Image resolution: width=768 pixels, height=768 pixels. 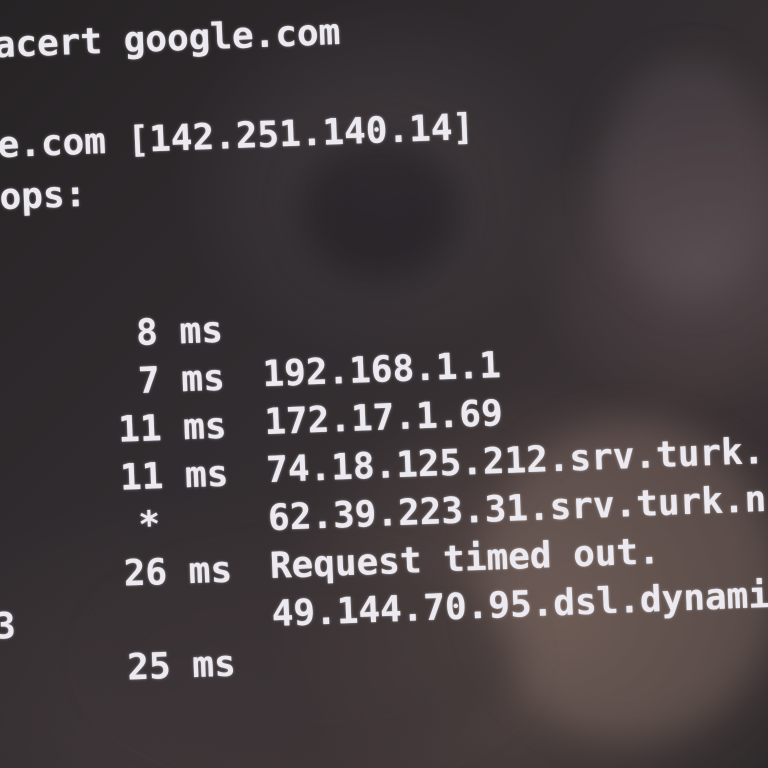 I want to click on command-line: acert google.com, so click(x=171, y=39).